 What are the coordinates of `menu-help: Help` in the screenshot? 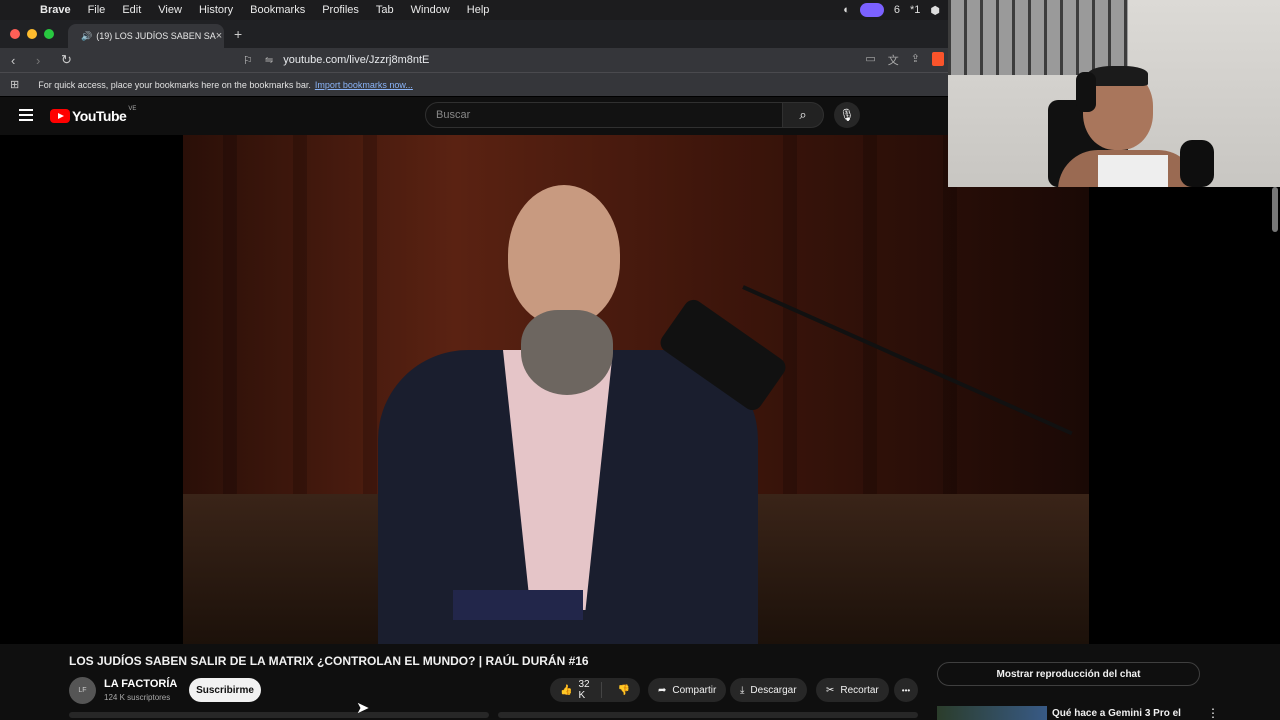 It's located at (478, 10).